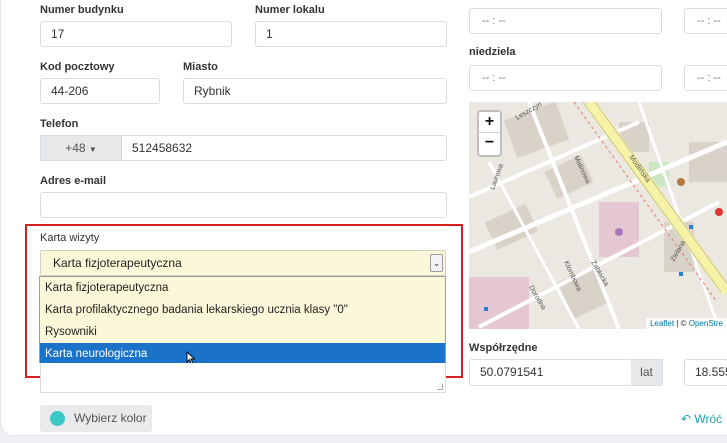 The width and height of the screenshot is (727, 443). Describe the element at coordinates (200, 67) in the screenshot. I see `city-label: Miasto` at that location.